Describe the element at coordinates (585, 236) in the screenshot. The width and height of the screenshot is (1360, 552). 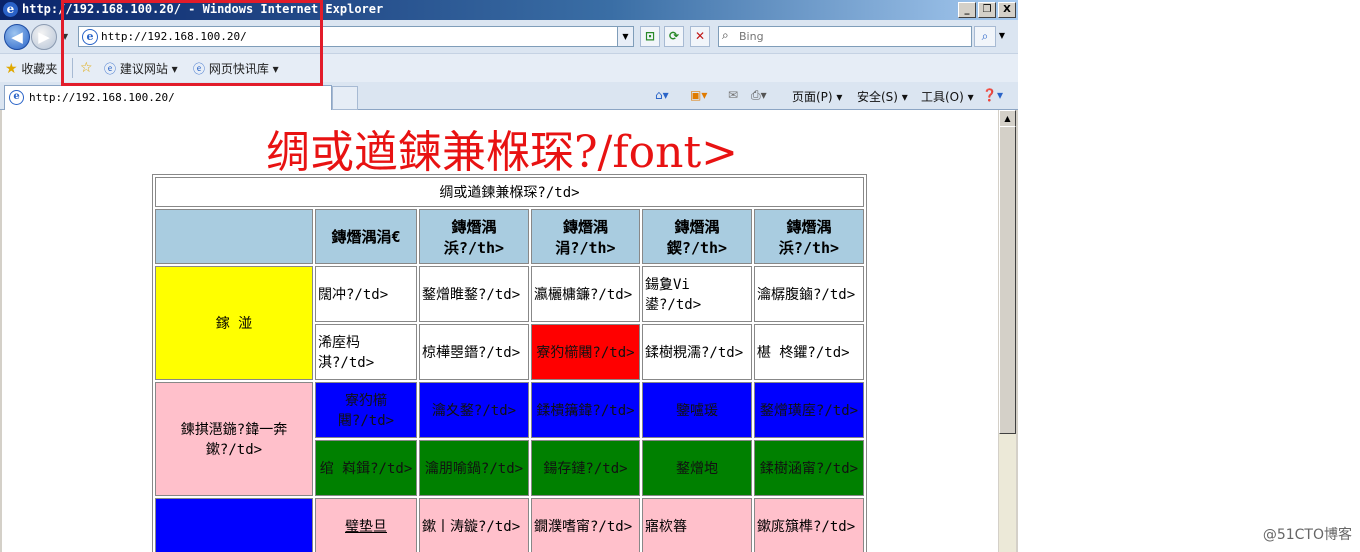
I see `column-header: 鏄熸湡涓?/th>` at that location.